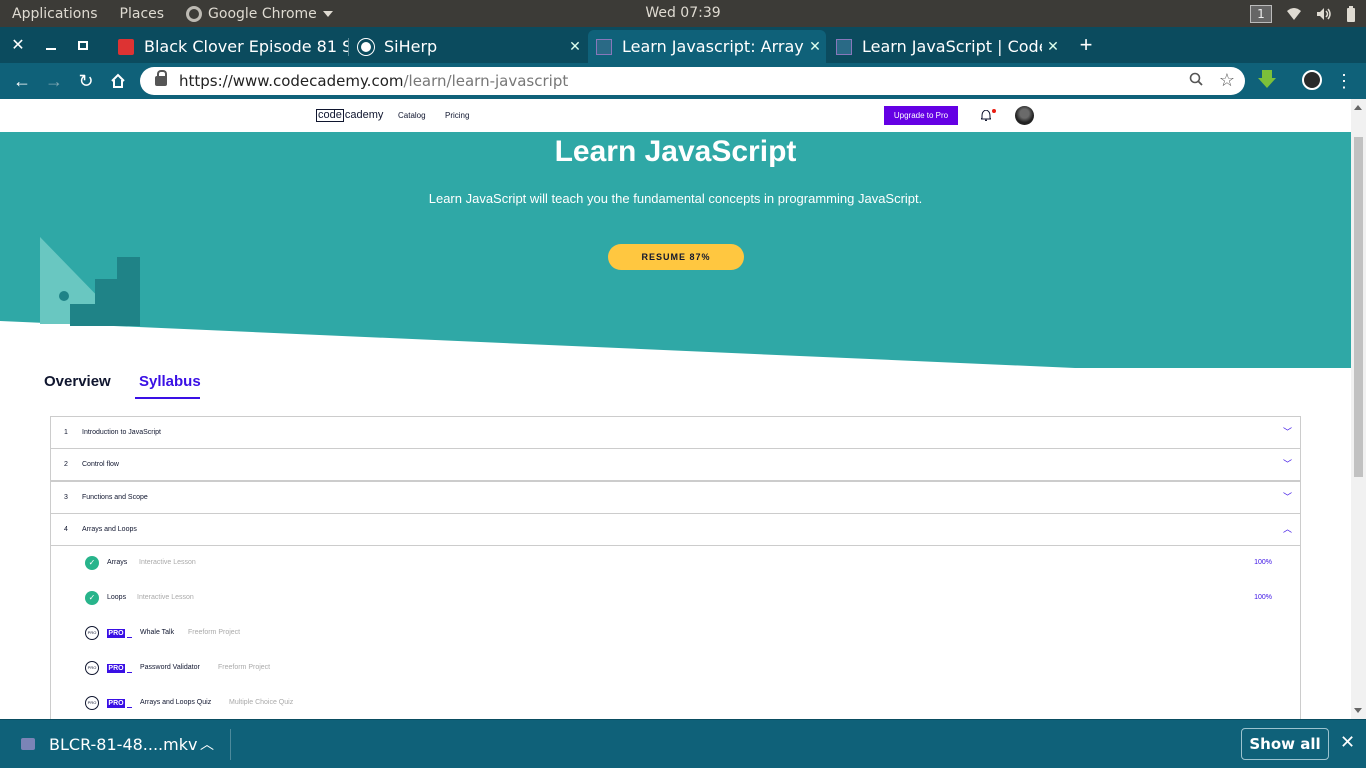 The image size is (1366, 768). I want to click on close-icon: ✕, so click(1347, 742).